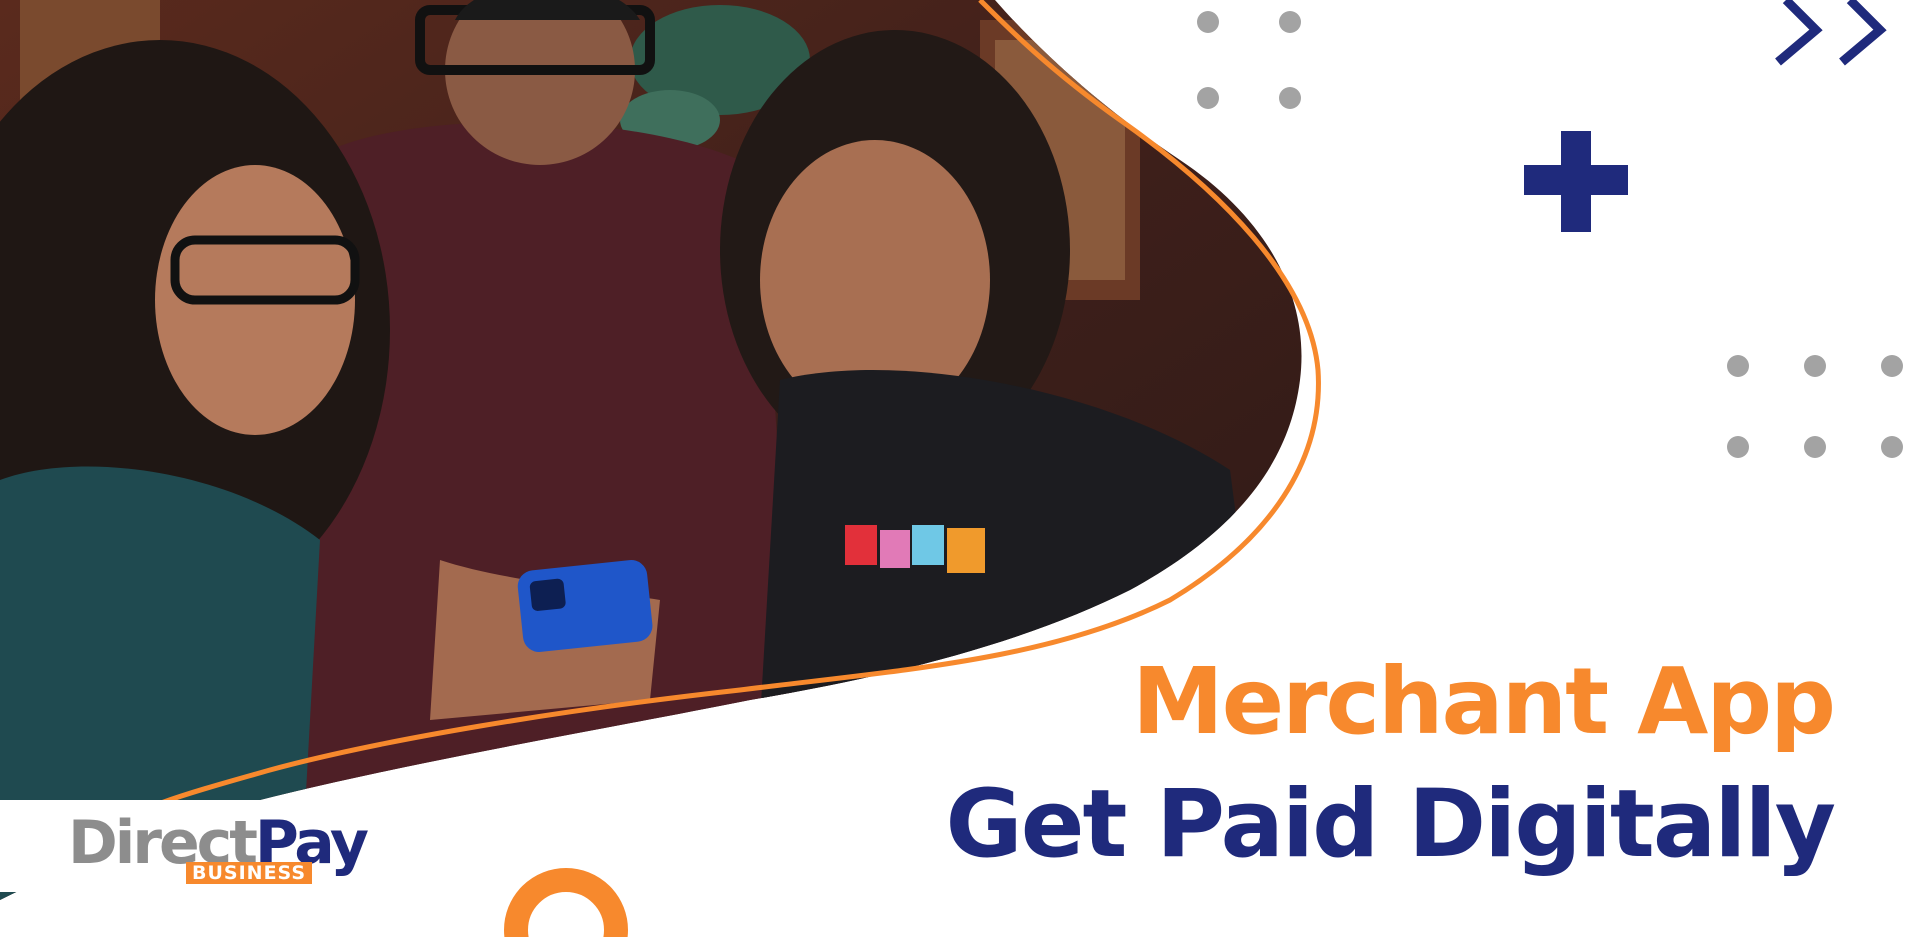 Image resolution: width=1920 pixels, height=937 pixels. What do you see at coordinates (192, 846) in the screenshot?
I see `logo: DirectPay BUSINESS` at bounding box center [192, 846].